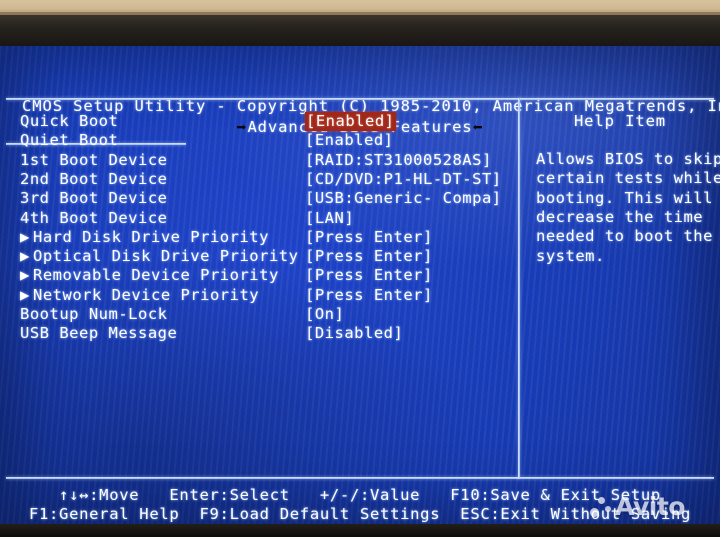 The height and width of the screenshot is (537, 720). What do you see at coordinates (349, 140) in the screenshot?
I see `setting-value: [Enabled]` at bounding box center [349, 140].